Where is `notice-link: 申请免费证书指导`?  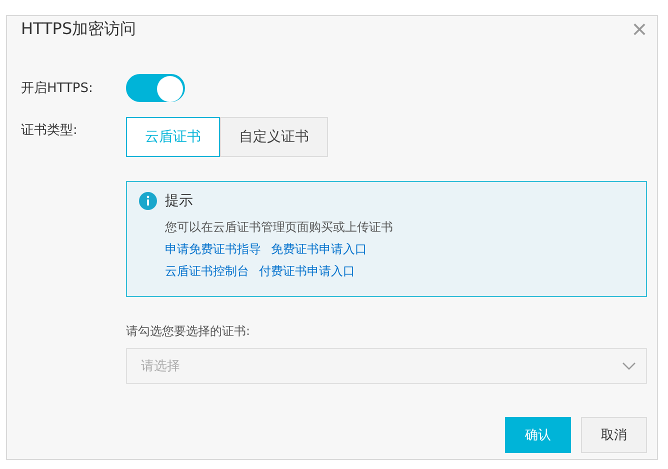
notice-link: 申请免费证书指导 is located at coordinates (213, 249).